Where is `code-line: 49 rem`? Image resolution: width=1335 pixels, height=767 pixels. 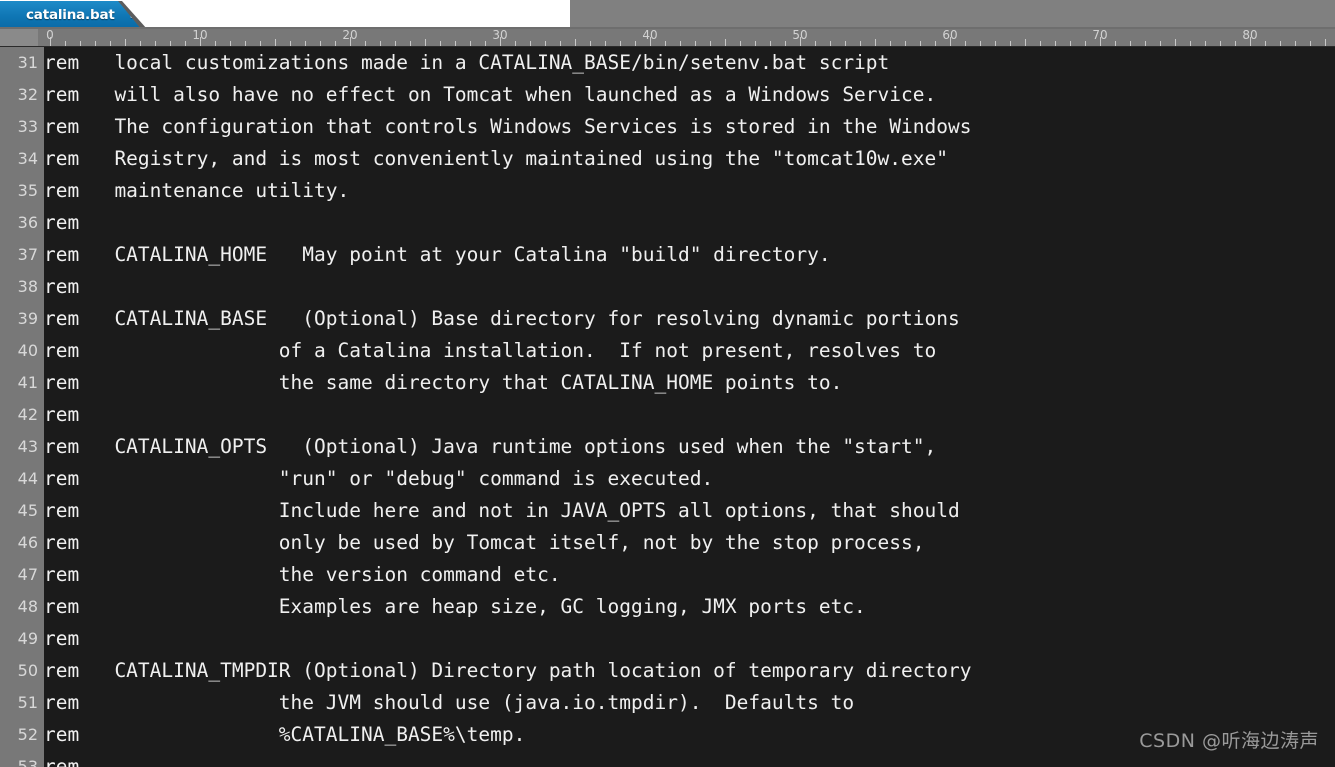 code-line: 49 rem is located at coordinates (667, 639).